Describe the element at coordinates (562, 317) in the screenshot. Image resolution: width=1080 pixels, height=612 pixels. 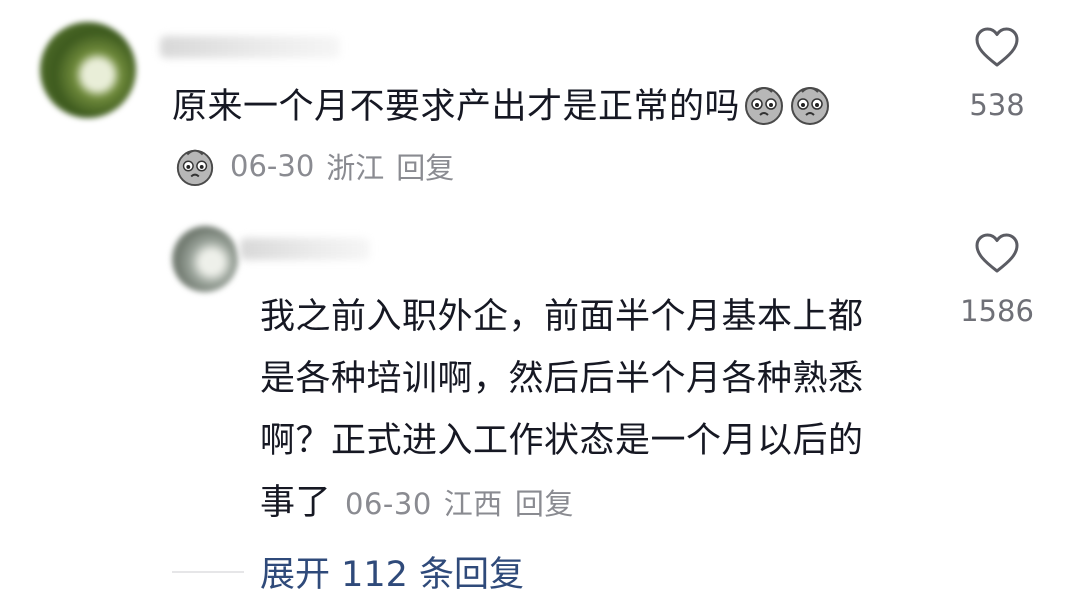
I see `reply-line: 我之前入职外企，前面半个月基本上都` at that location.